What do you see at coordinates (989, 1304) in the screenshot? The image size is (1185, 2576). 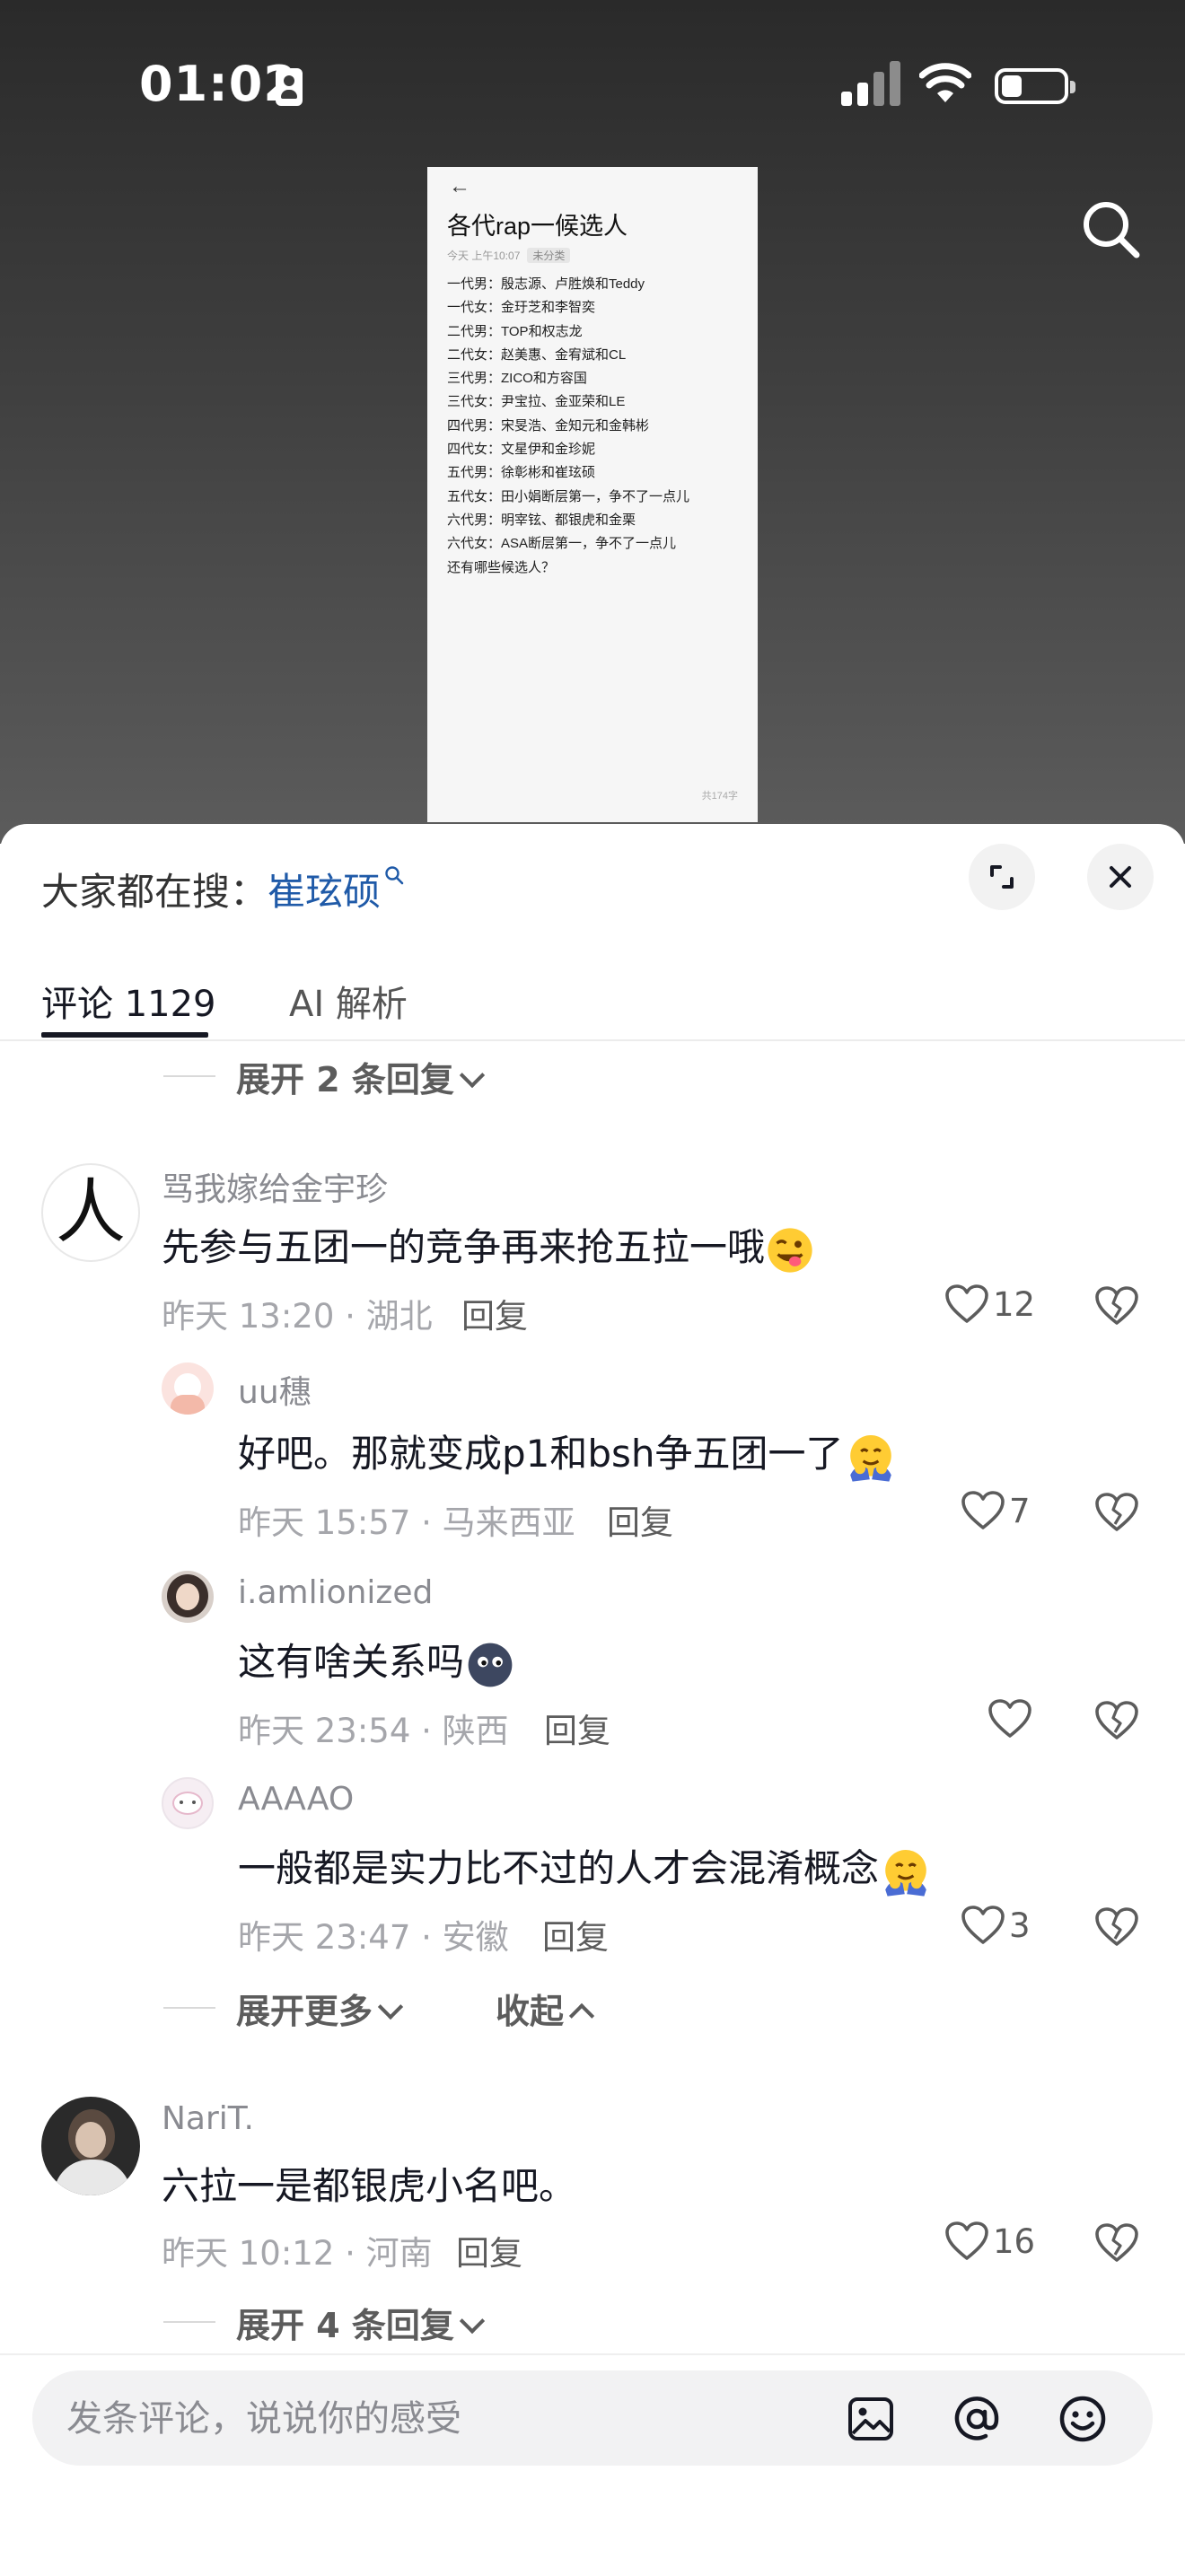 I see `like-button: 12` at bounding box center [989, 1304].